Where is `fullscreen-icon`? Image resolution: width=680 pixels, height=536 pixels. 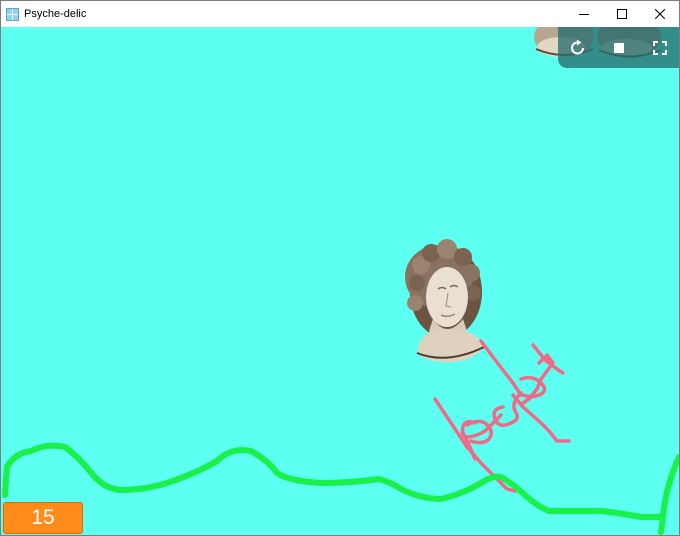
fullscreen-icon is located at coordinates (660, 48).